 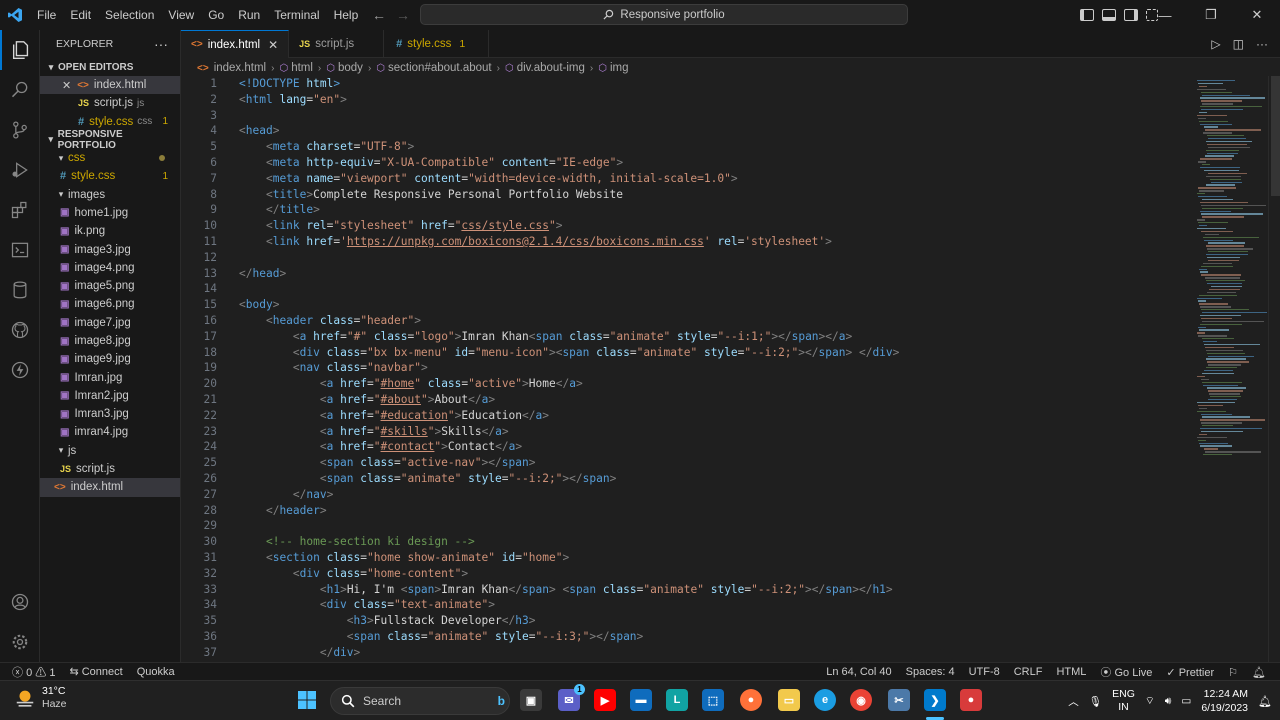 I want to click on breadcrumb-item: section#about.about, so click(x=440, y=68).